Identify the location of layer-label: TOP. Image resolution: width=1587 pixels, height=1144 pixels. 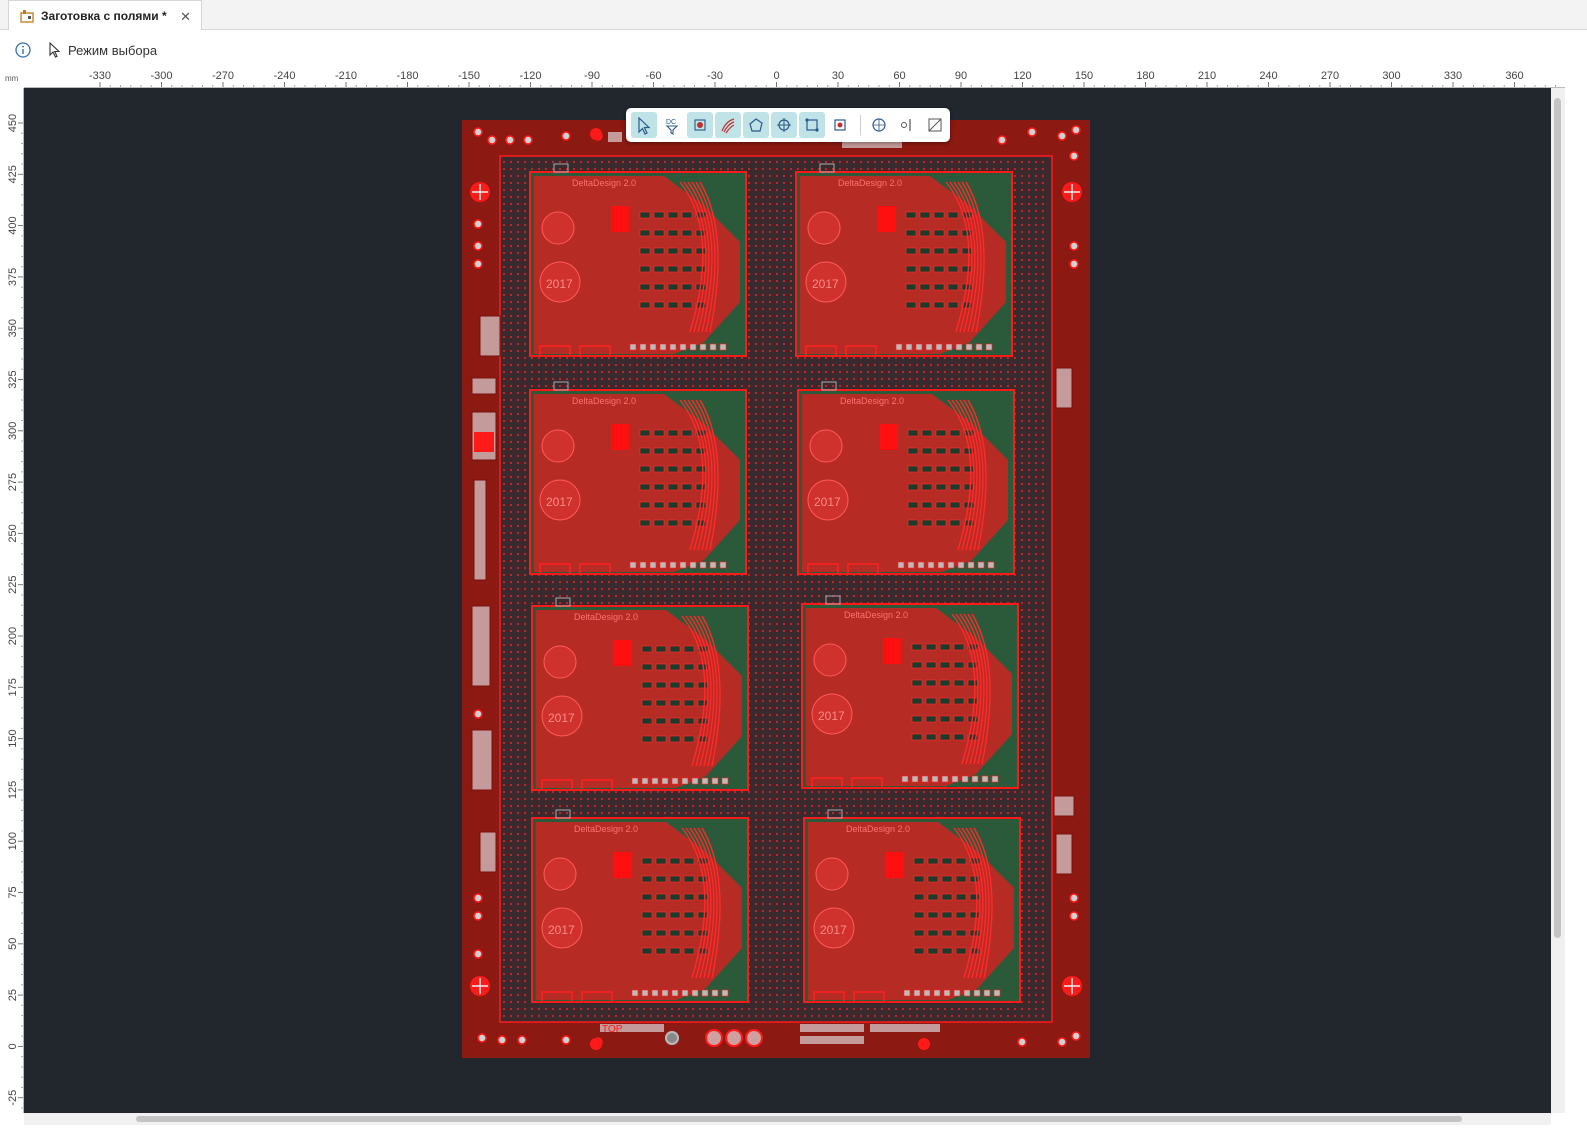
(612, 1029).